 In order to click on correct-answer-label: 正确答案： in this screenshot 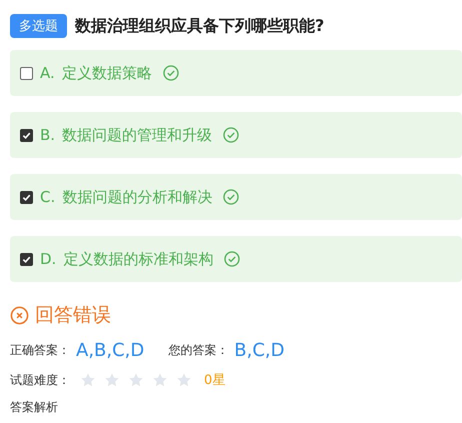, I will do `click(40, 350)`.